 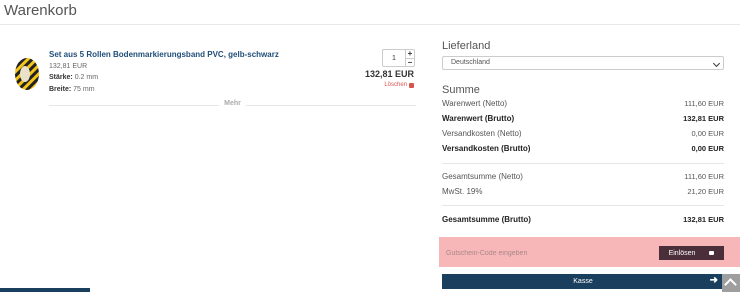 What do you see at coordinates (550, 253) in the screenshot?
I see `coupon-code-input` at bounding box center [550, 253].